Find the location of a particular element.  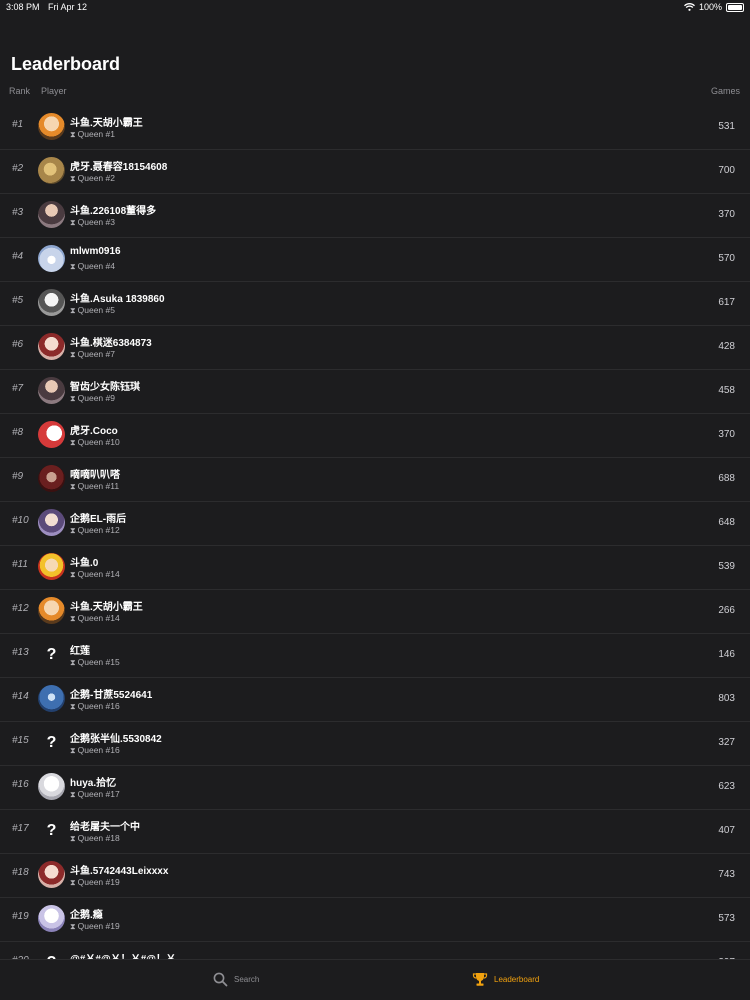

player-name: 斗鱼.棋迷6384873 is located at coordinates (111, 343).